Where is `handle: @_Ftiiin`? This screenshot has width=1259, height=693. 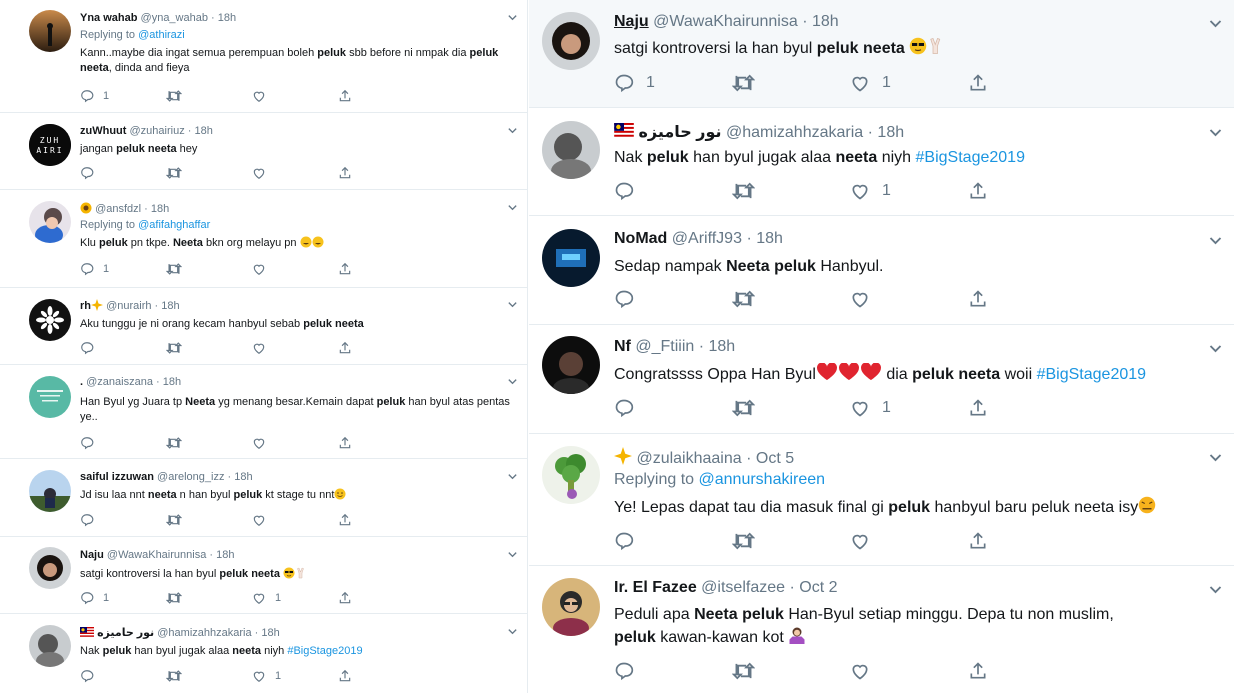
handle: @_Ftiiin is located at coordinates (664, 346).